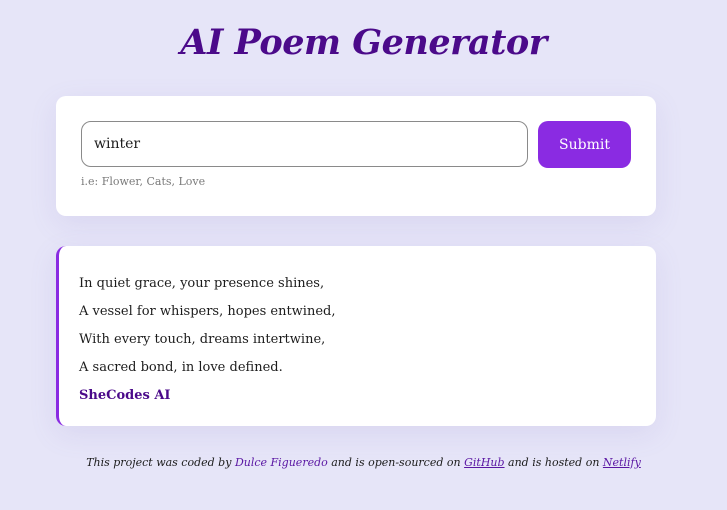 The width and height of the screenshot is (727, 510). What do you see at coordinates (160, 462) in the screenshot?
I see `footer-text: This project was coded by` at bounding box center [160, 462].